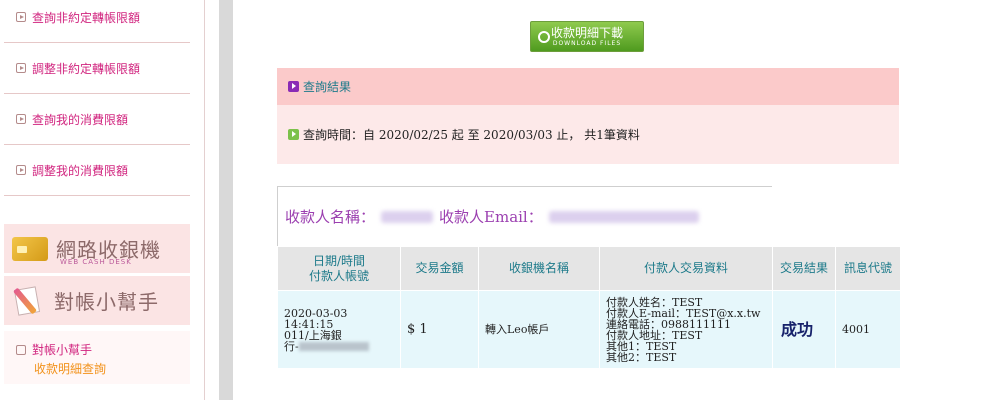 The width and height of the screenshot is (1000, 400). Describe the element at coordinates (97, 357) in the screenshot. I see `sidebar-item-reconcile-helper: 對帳小幫手 收款明細查詢` at that location.